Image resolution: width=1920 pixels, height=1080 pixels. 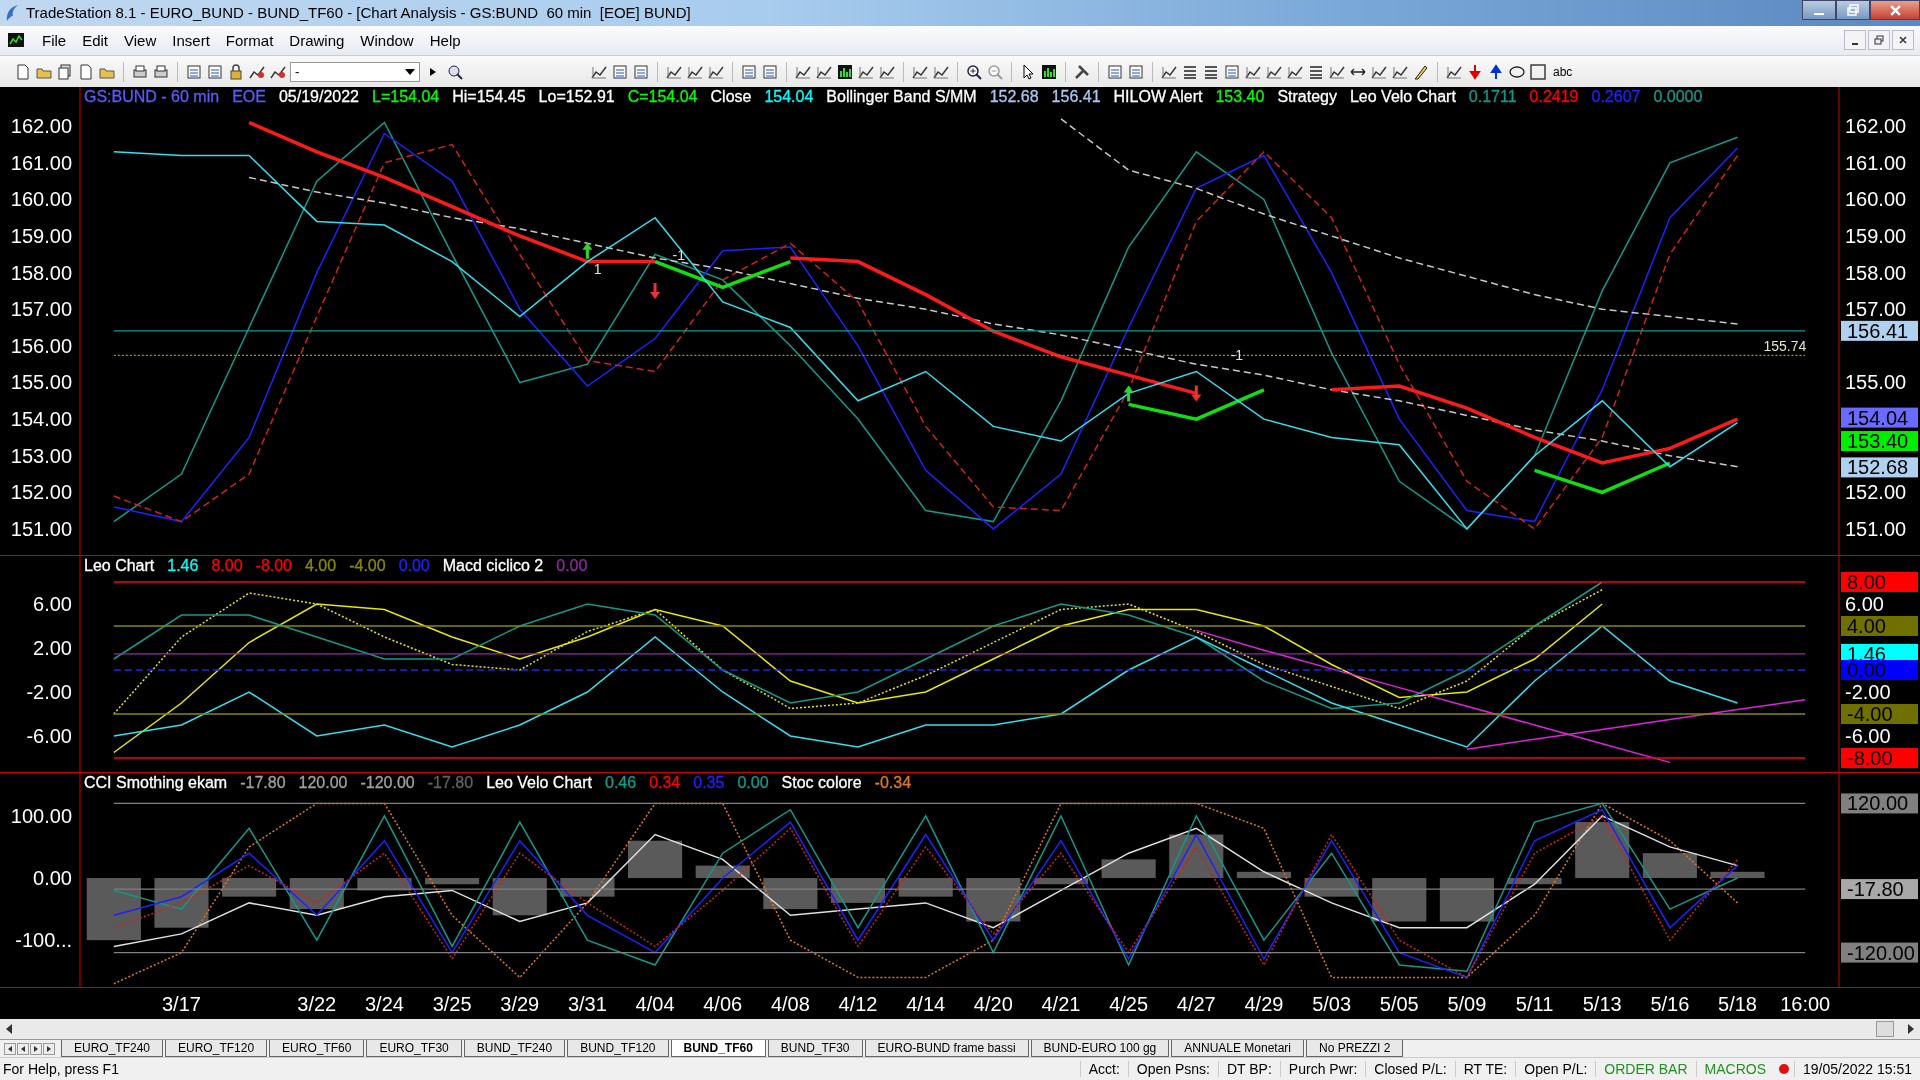 I want to click on legend-text: 0.2607, so click(x=1616, y=96).